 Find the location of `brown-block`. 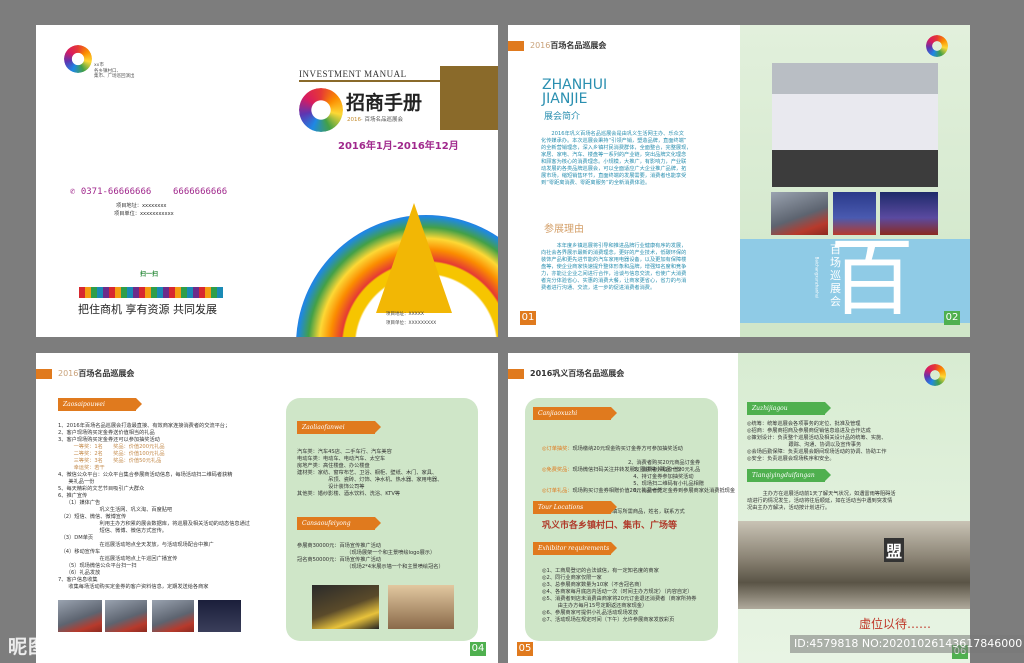

brown-block is located at coordinates (469, 98).